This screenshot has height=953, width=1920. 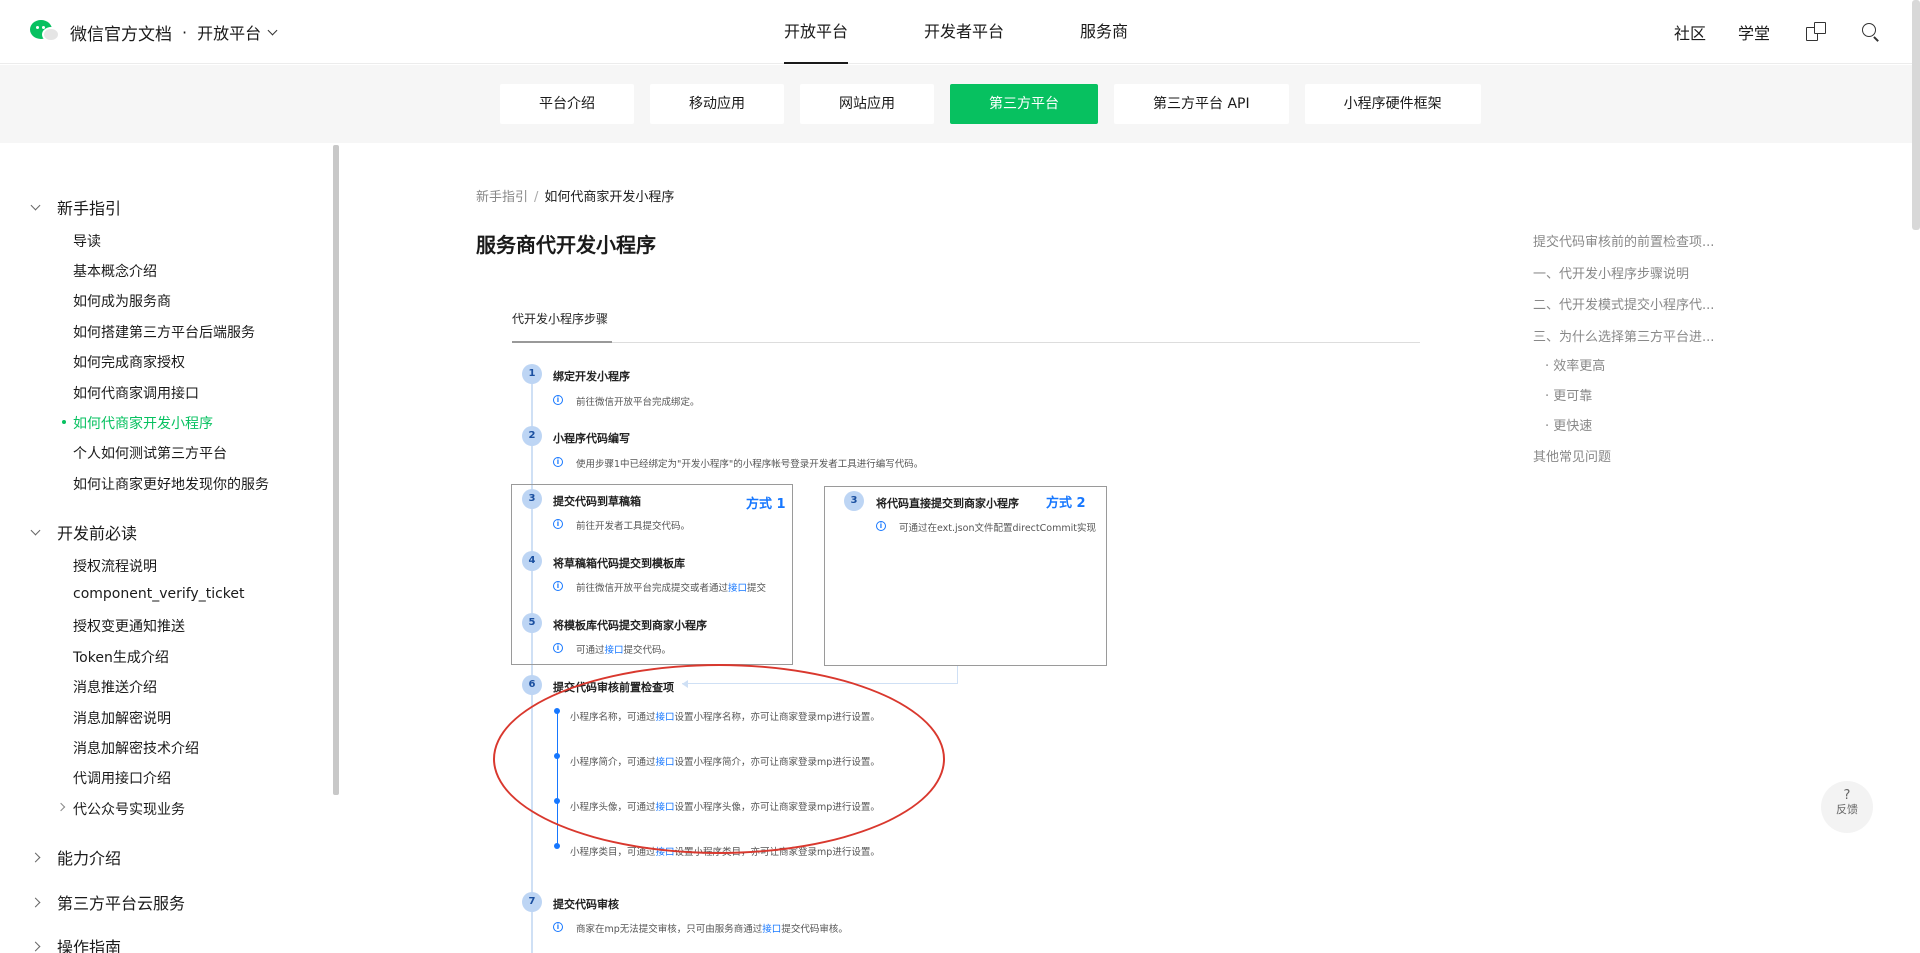 I want to click on search-icon, so click(x=1871, y=32).